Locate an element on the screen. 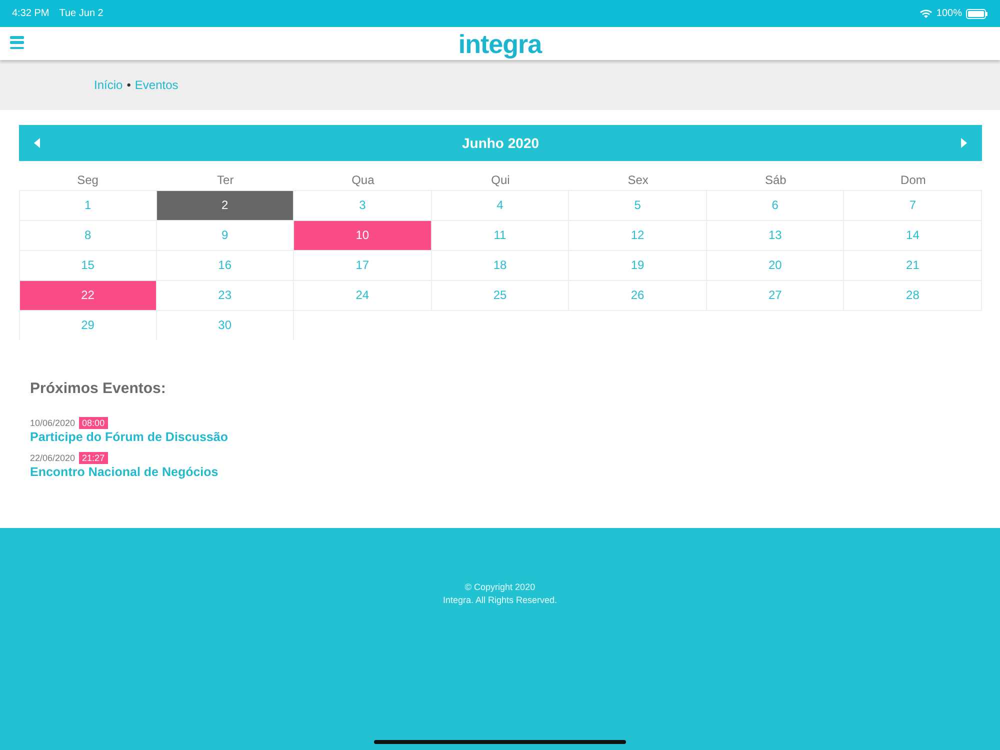  weekday-label: Qui is located at coordinates (500, 180).